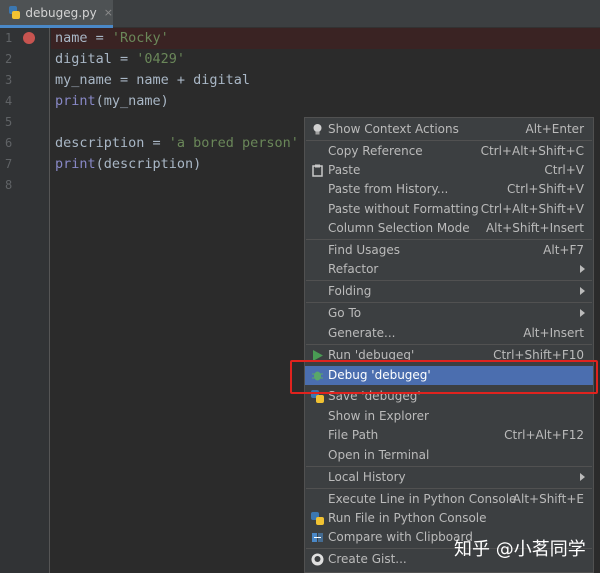  What do you see at coordinates (444, 377) in the screenshot?
I see `annotation-highlight-box` at bounding box center [444, 377].